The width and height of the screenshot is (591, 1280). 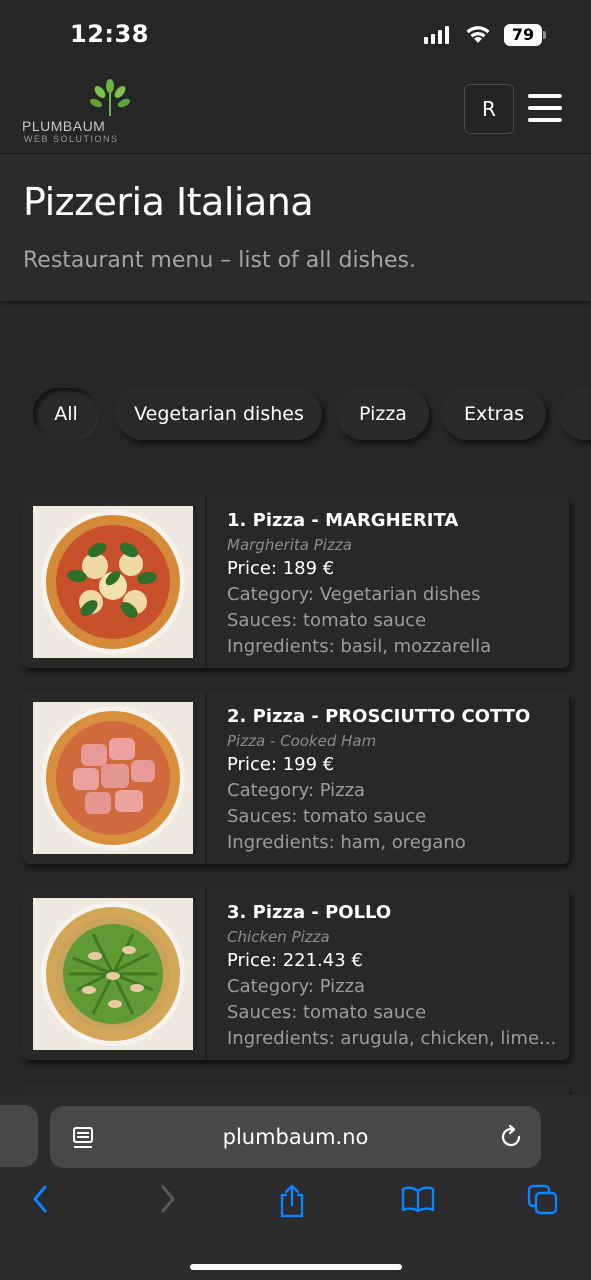 What do you see at coordinates (309, 912) in the screenshot?
I see `dish-title: 3. Pizza - POLLO` at bounding box center [309, 912].